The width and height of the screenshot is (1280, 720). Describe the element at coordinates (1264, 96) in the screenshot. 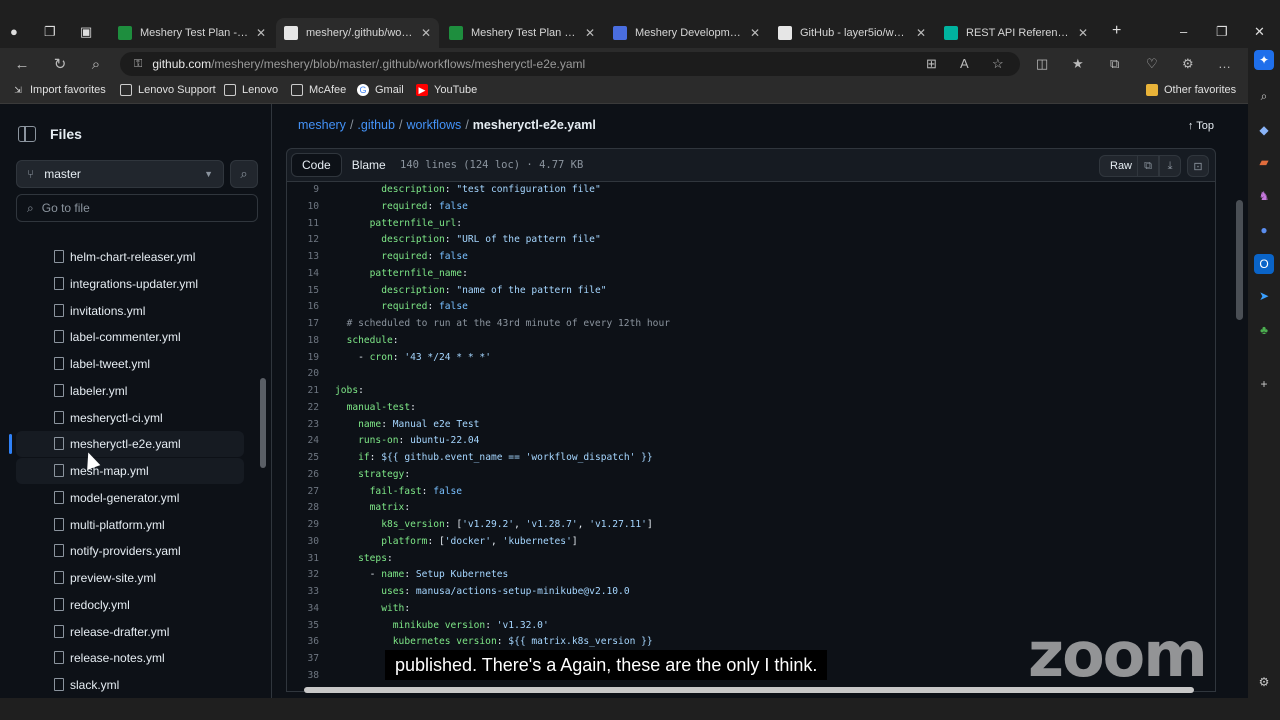

I see `search-sidebar-icon: ⌕` at that location.